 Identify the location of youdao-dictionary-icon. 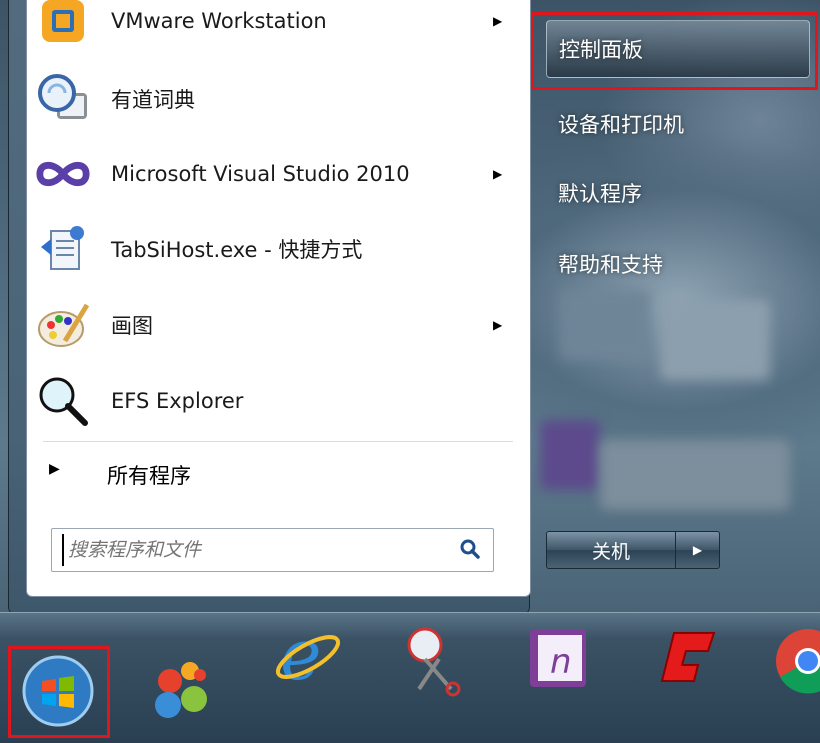
(63, 99).